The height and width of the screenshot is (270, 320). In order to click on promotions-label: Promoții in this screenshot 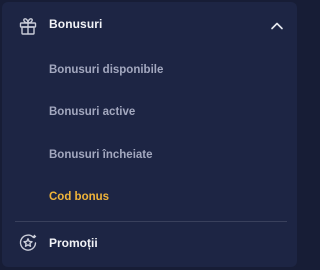, I will do `click(73, 243)`.